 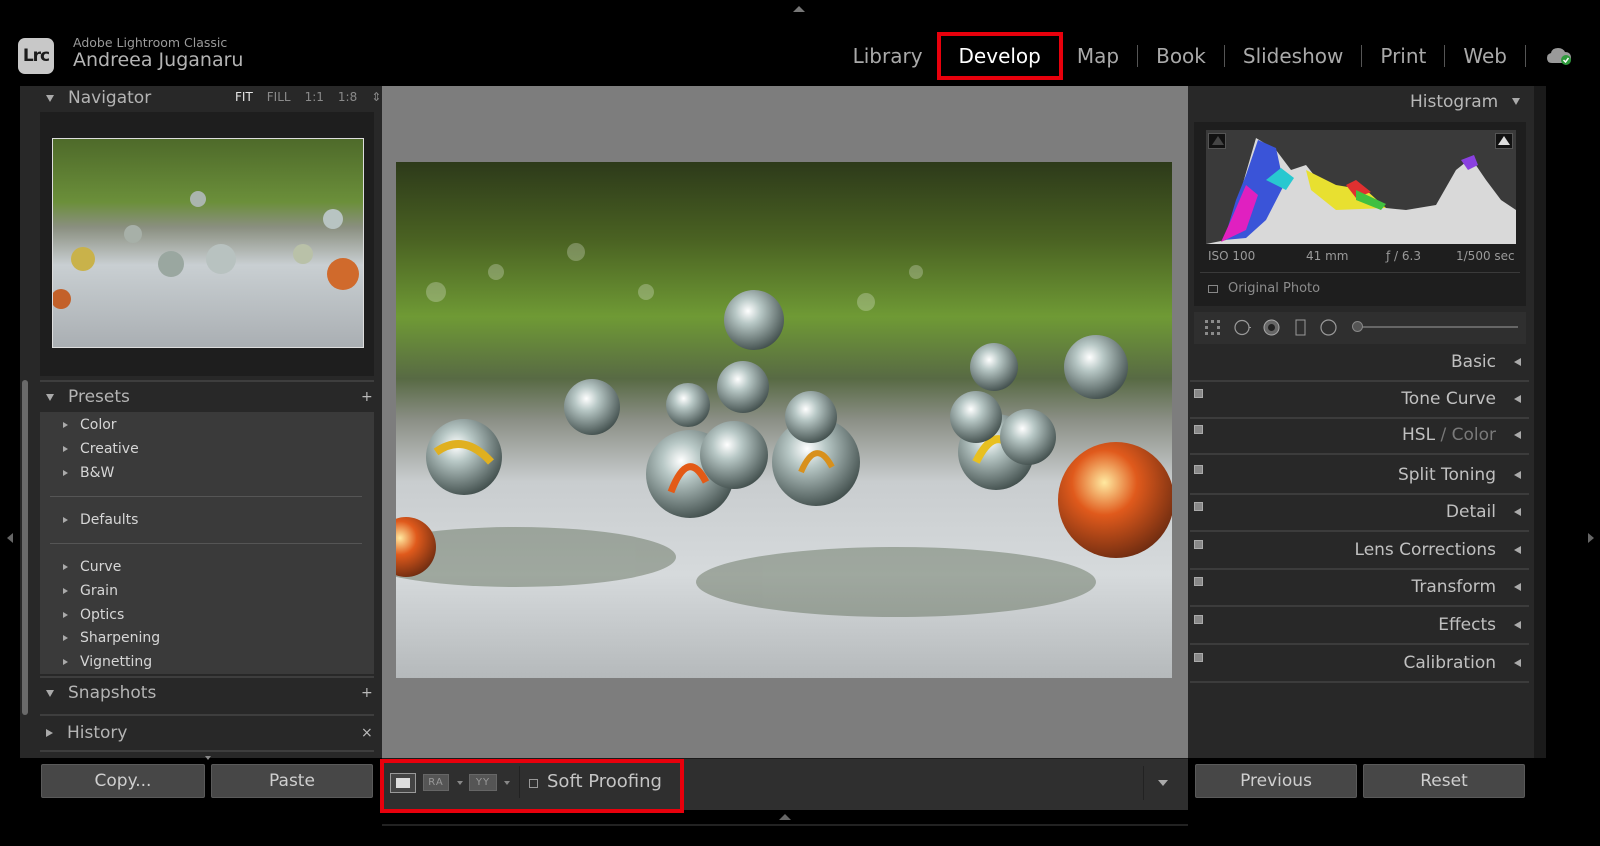 What do you see at coordinates (112, 693) in the screenshot?
I see `snapshots-title: Snapshots` at bounding box center [112, 693].